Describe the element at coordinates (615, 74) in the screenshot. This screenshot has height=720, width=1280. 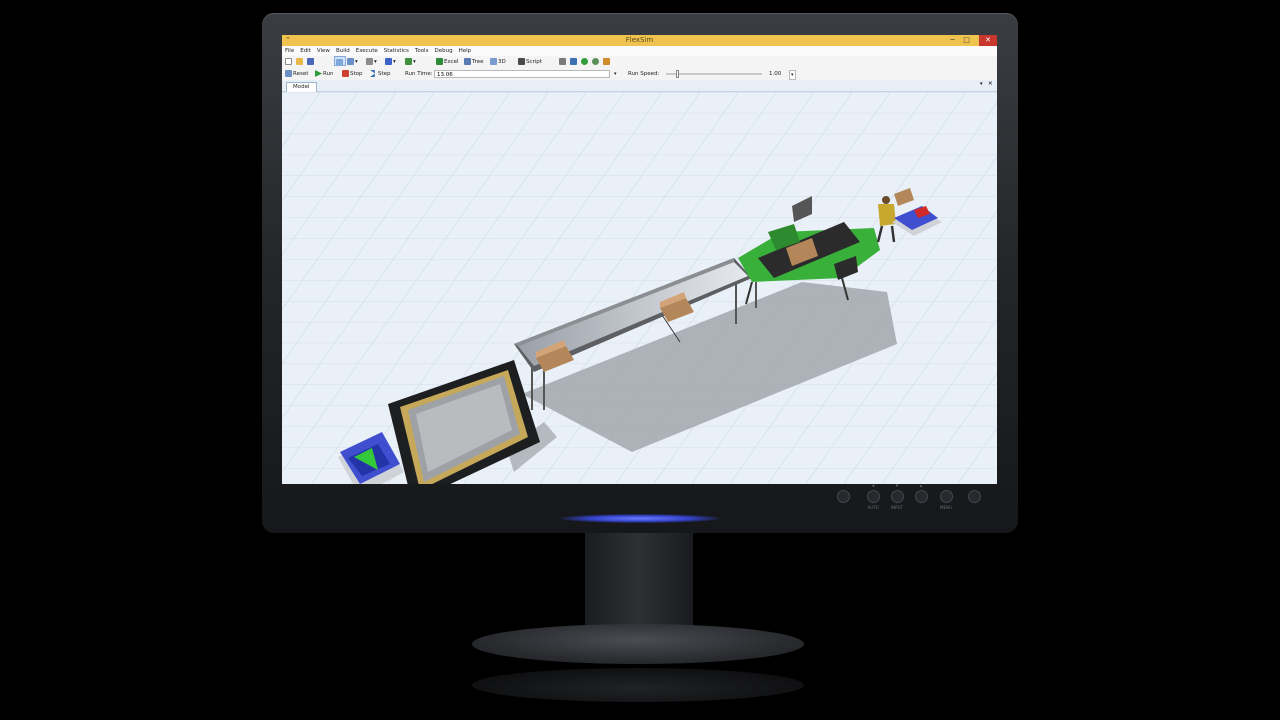
I see `run-time-dropdown-icon: ▾` at that location.